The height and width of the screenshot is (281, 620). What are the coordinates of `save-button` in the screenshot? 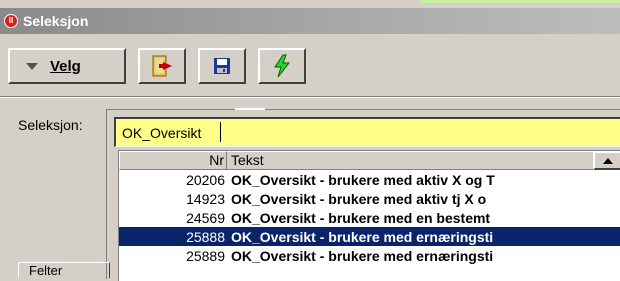 It's located at (222, 66).